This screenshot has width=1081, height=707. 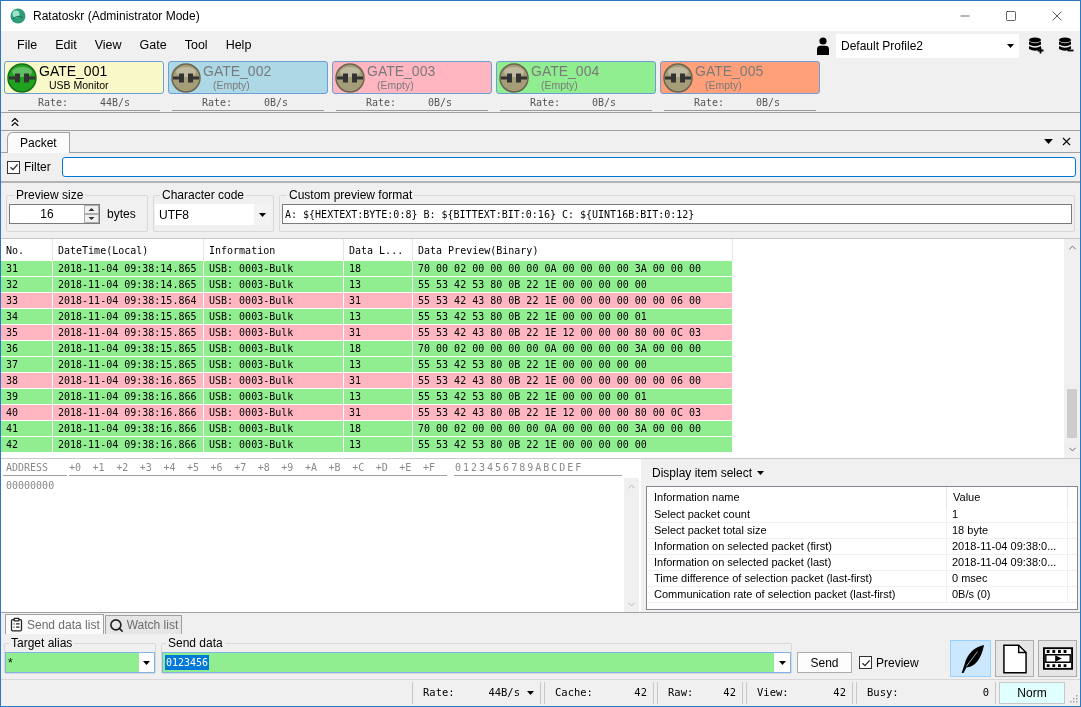 What do you see at coordinates (27, 364) in the screenshot?
I see `table-cell: 37` at bounding box center [27, 364].